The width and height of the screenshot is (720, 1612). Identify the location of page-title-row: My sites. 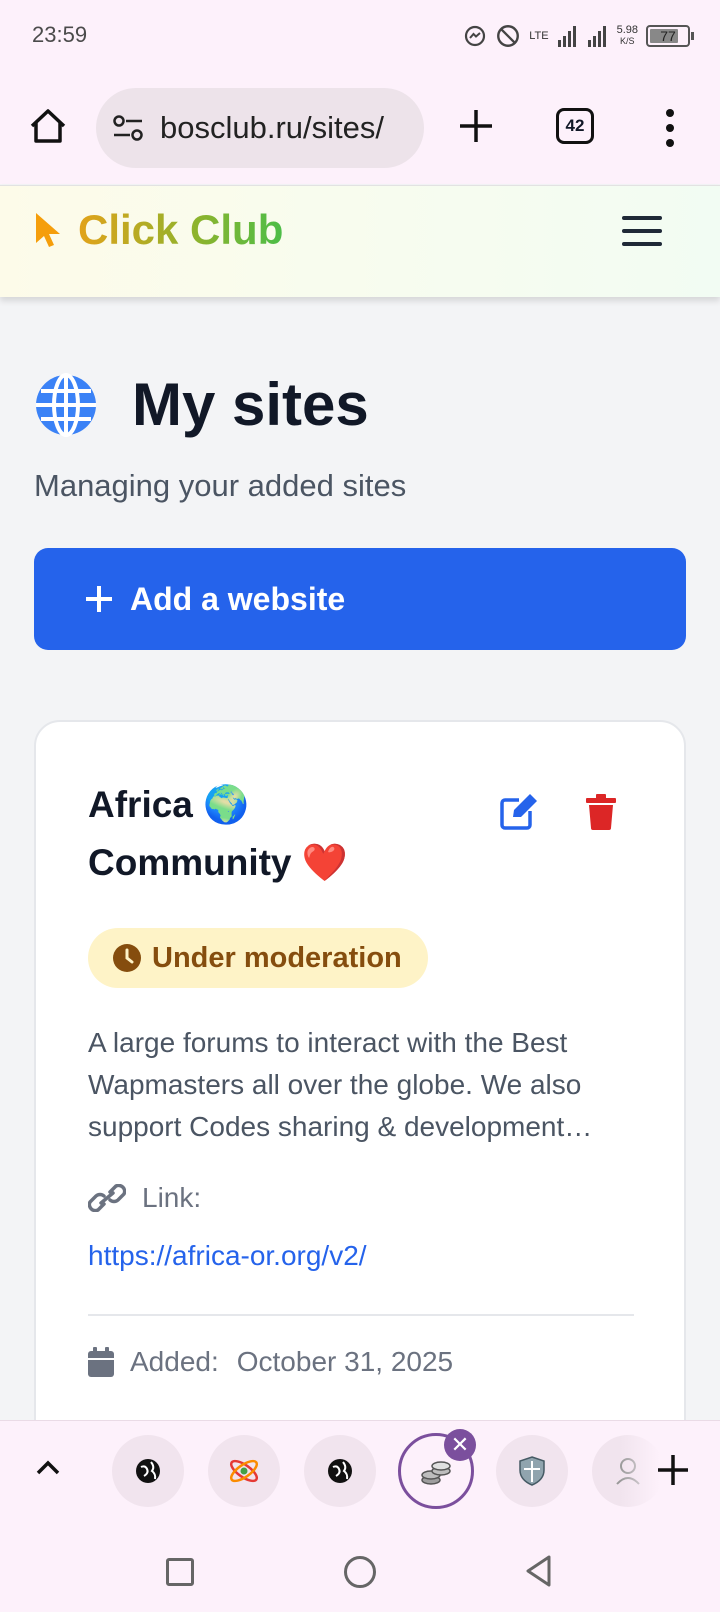
(201, 404).